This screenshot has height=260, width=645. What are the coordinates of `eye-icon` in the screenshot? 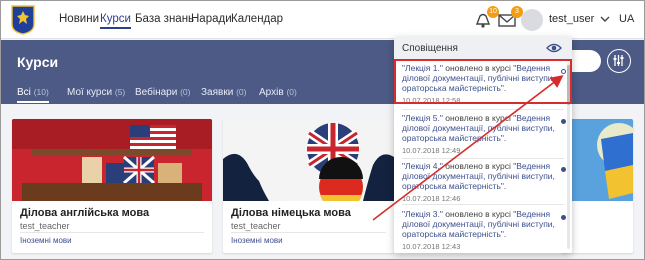 It's located at (554, 48).